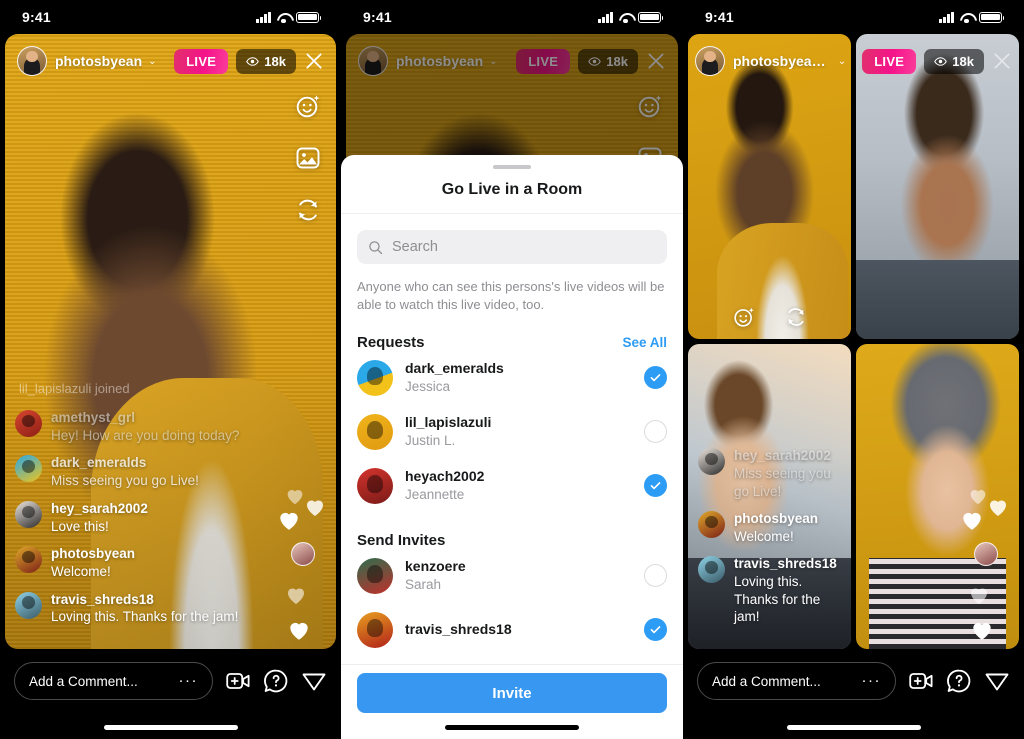 The height and width of the screenshot is (739, 1024). Describe the element at coordinates (99, 463) in the screenshot. I see `comment-username: dark_emeralds` at that location.